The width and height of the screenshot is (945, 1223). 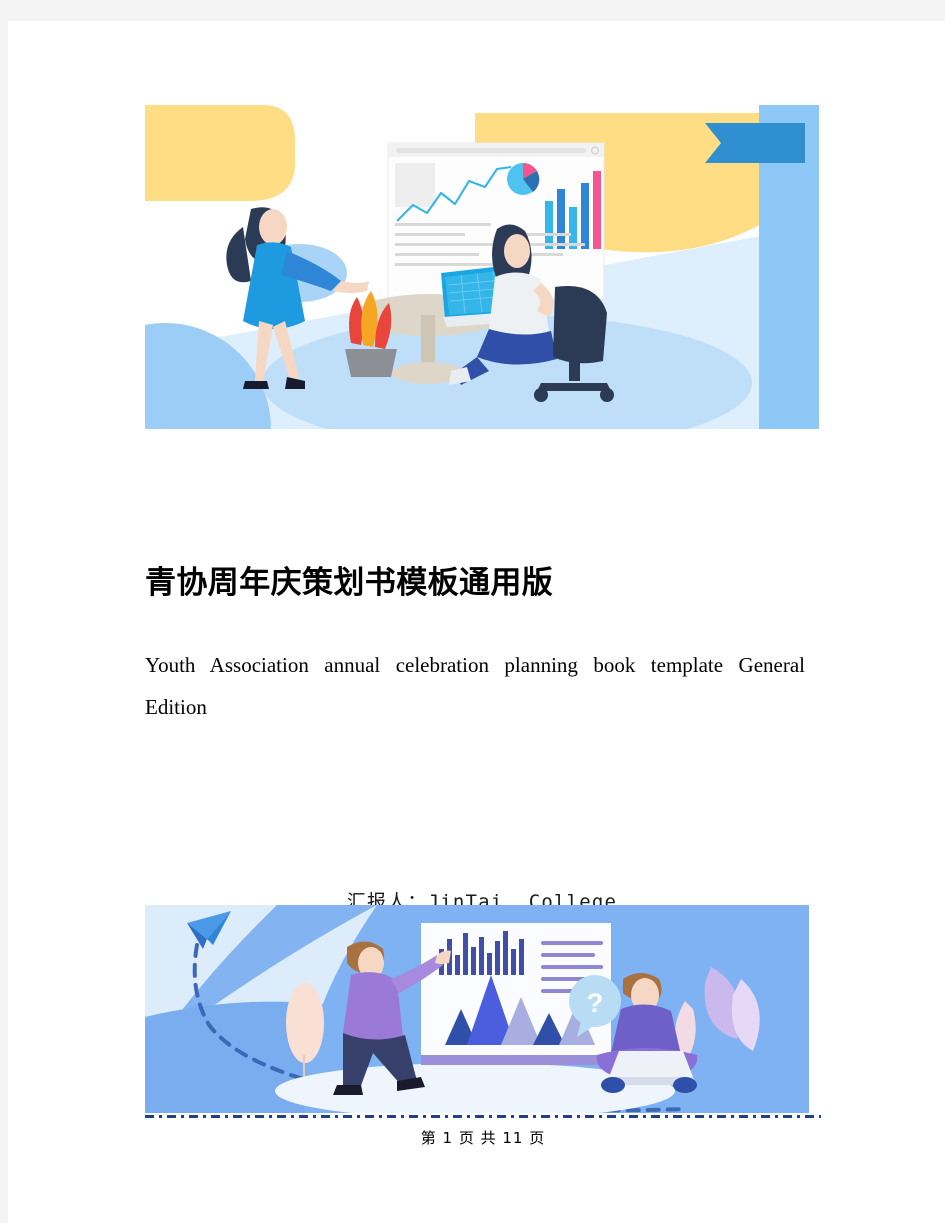 What do you see at coordinates (523, 178) in the screenshot?
I see `pie-chart` at bounding box center [523, 178].